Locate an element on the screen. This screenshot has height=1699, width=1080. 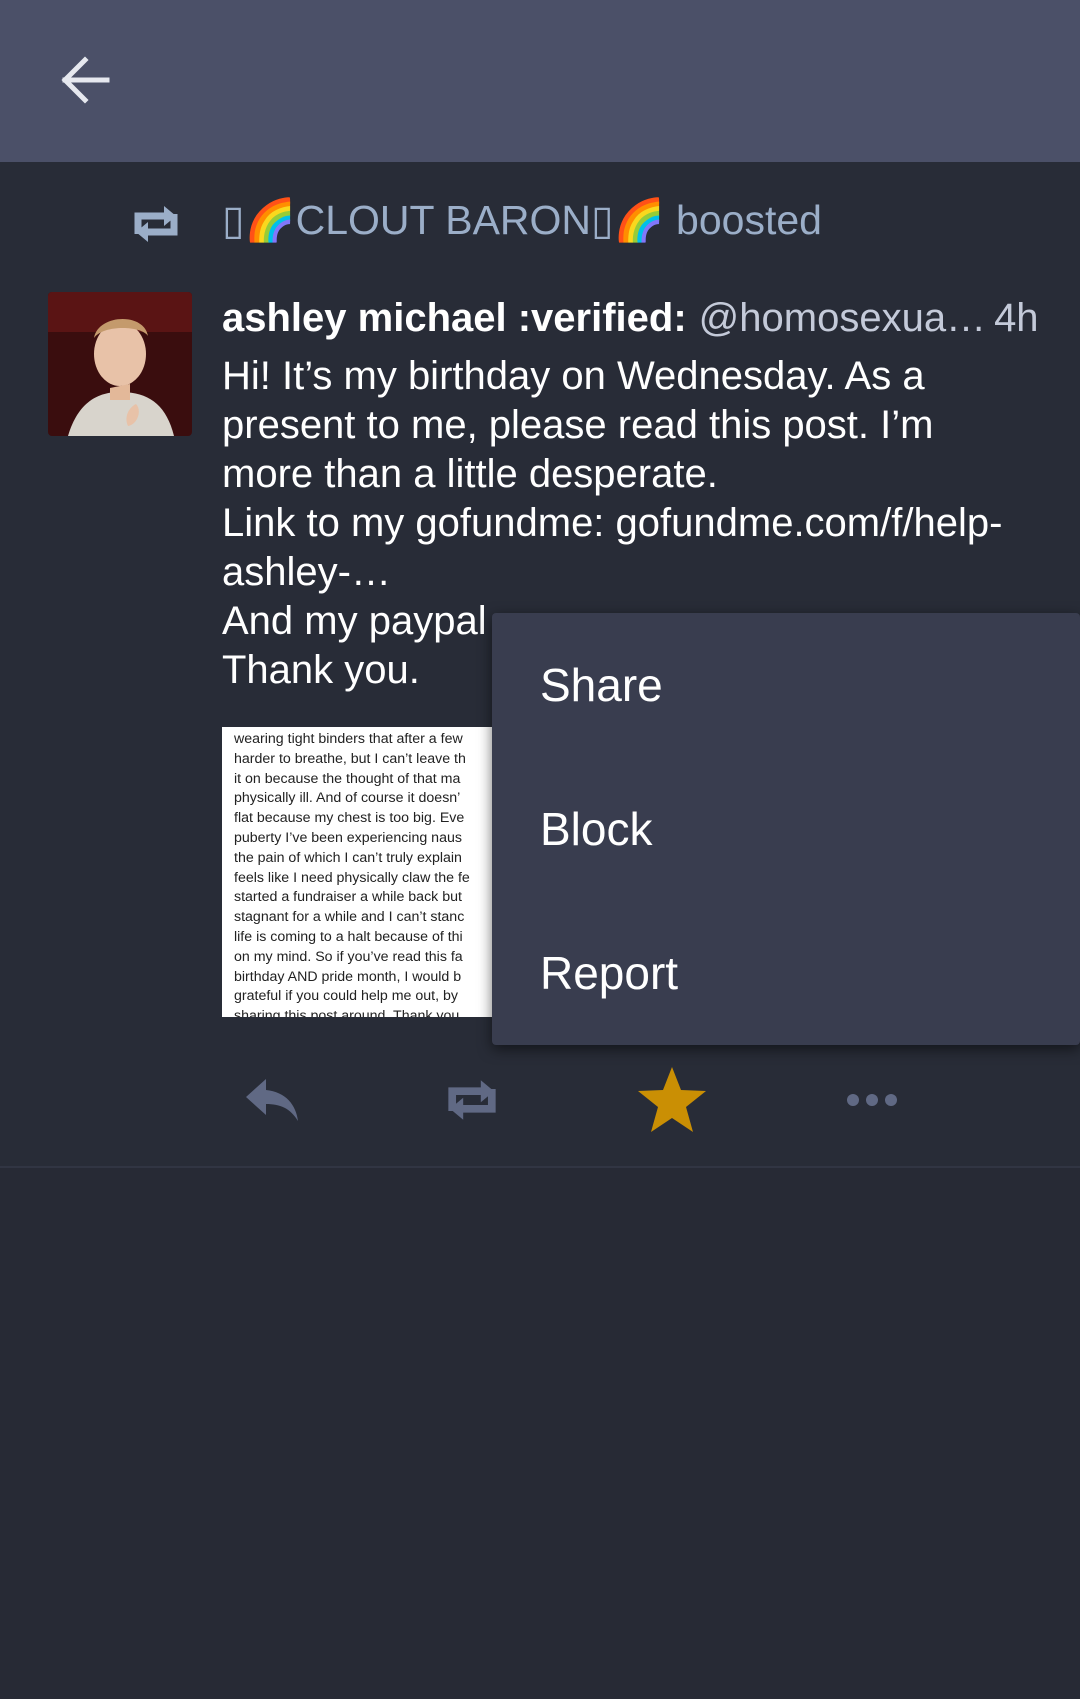
boost-button is located at coordinates (472, 1100).